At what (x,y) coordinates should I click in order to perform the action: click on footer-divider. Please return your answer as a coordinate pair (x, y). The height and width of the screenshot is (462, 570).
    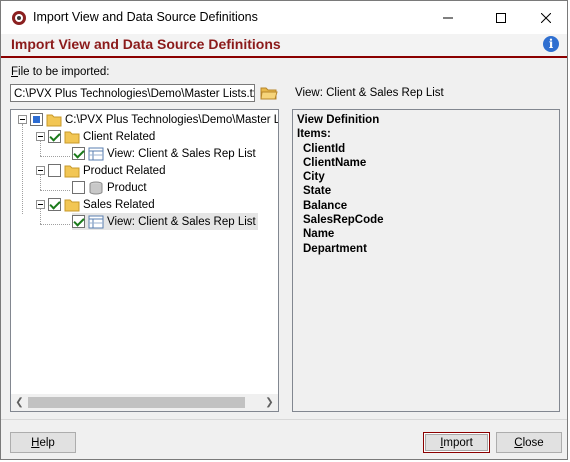
    Looking at the image, I should click on (284, 419).